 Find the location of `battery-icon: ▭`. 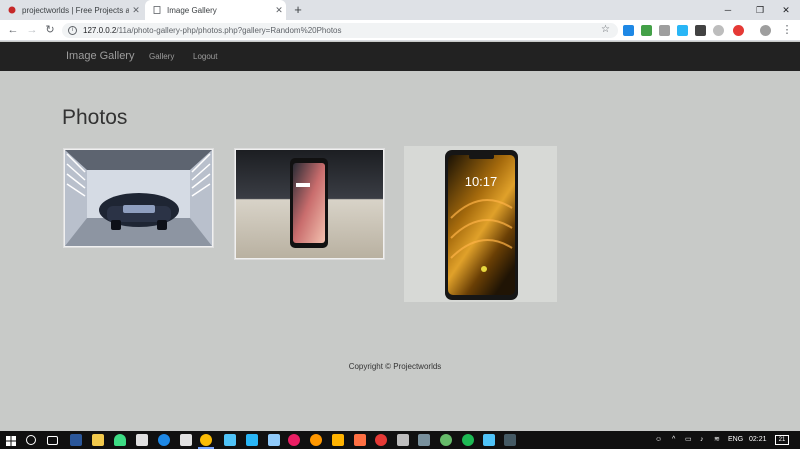

battery-icon: ▭ is located at coordinates (688, 440).